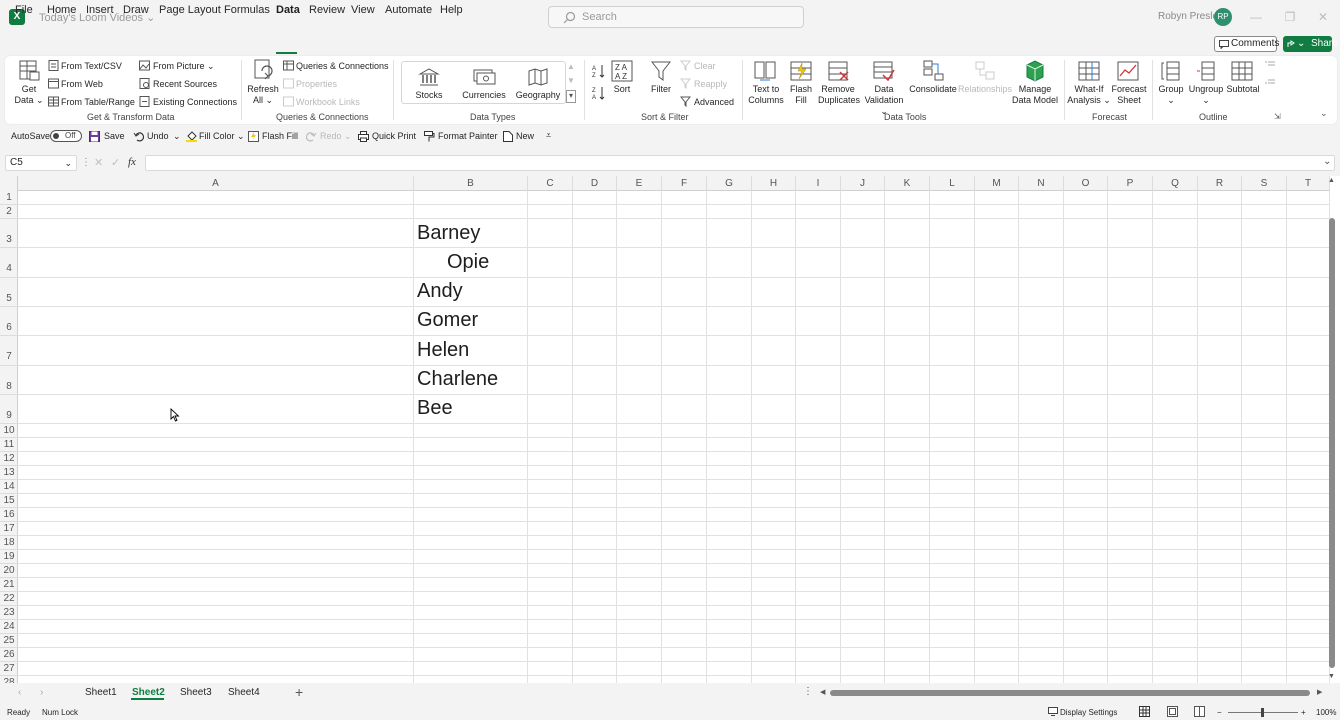 Image resolution: width=1340 pixels, height=720 pixels. I want to click on tab-review: Review, so click(327, 10).